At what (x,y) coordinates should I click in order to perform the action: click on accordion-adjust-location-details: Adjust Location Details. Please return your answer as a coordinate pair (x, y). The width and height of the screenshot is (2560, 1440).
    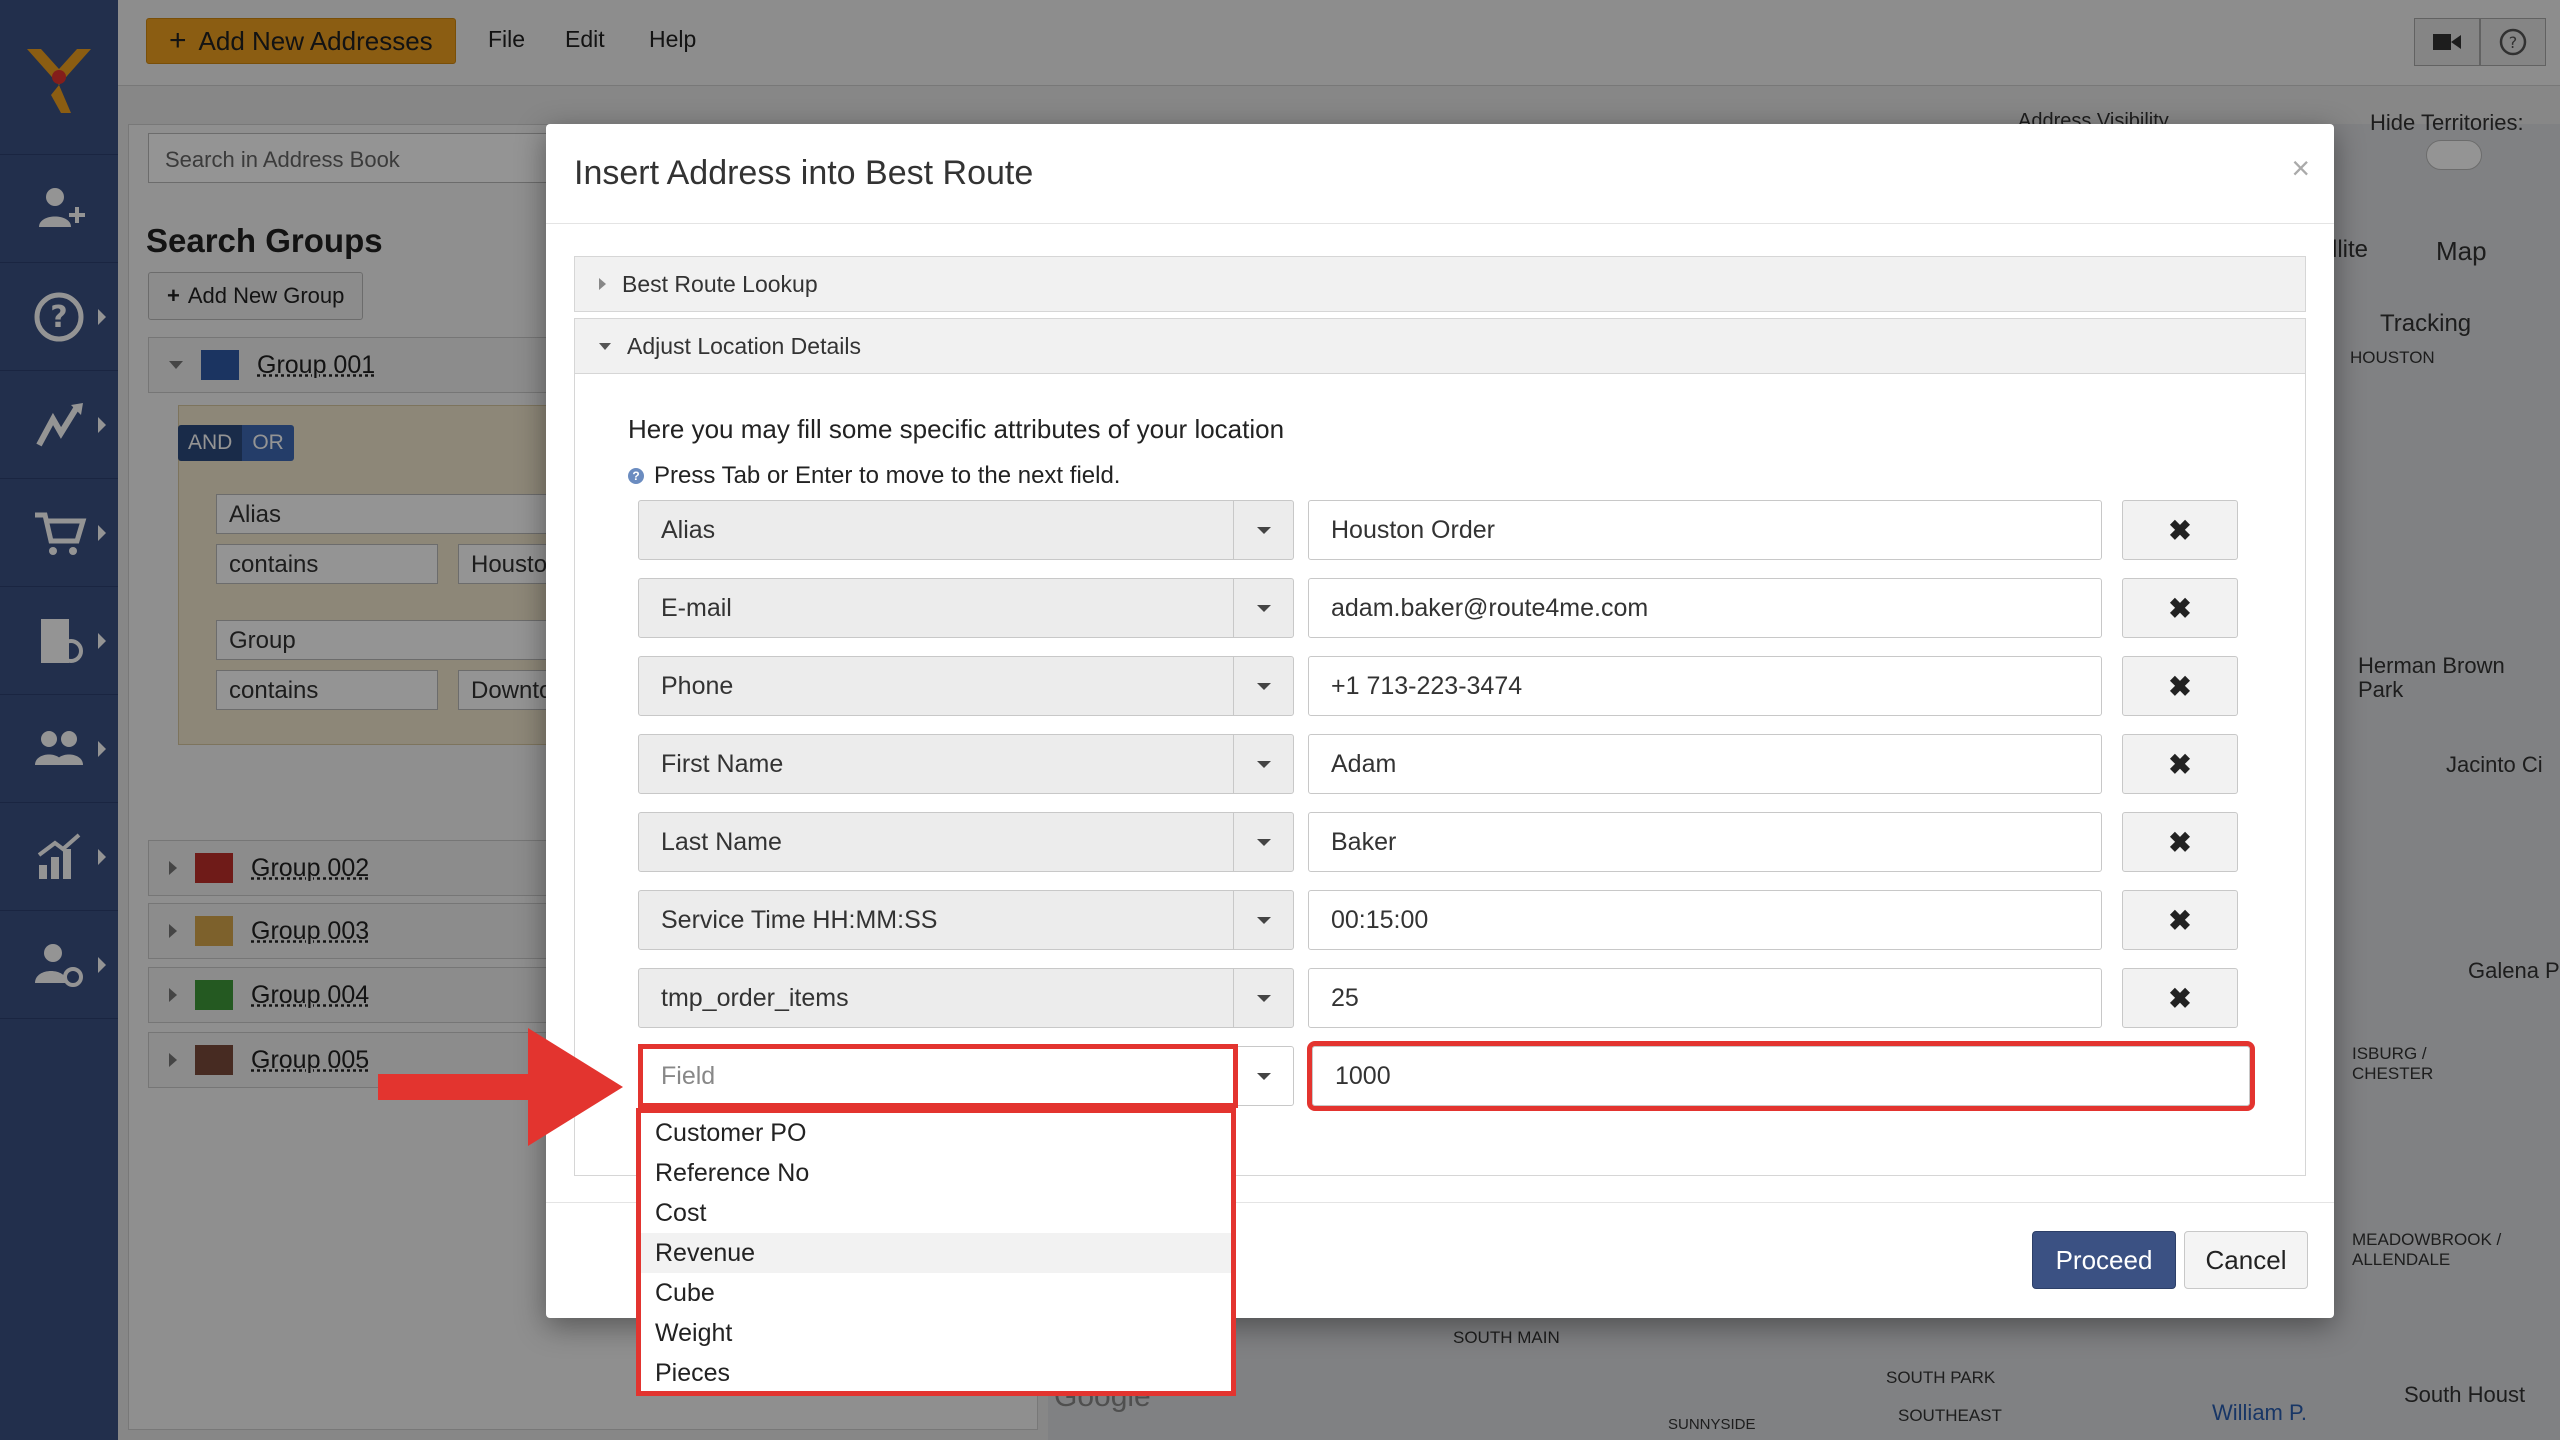
    Looking at the image, I should click on (1440, 346).